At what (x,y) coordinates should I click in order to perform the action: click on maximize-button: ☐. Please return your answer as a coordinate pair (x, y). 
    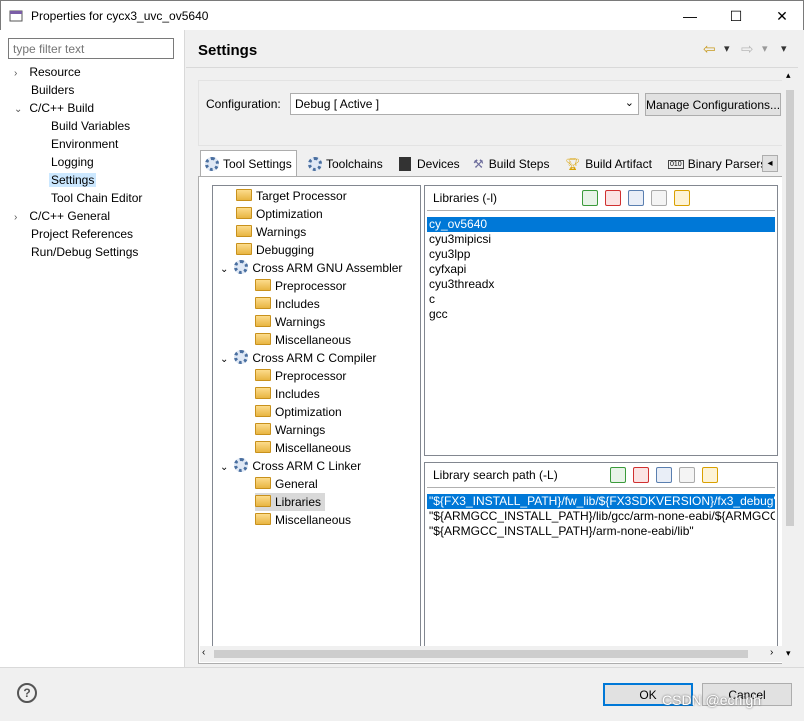
    Looking at the image, I should click on (736, 16).